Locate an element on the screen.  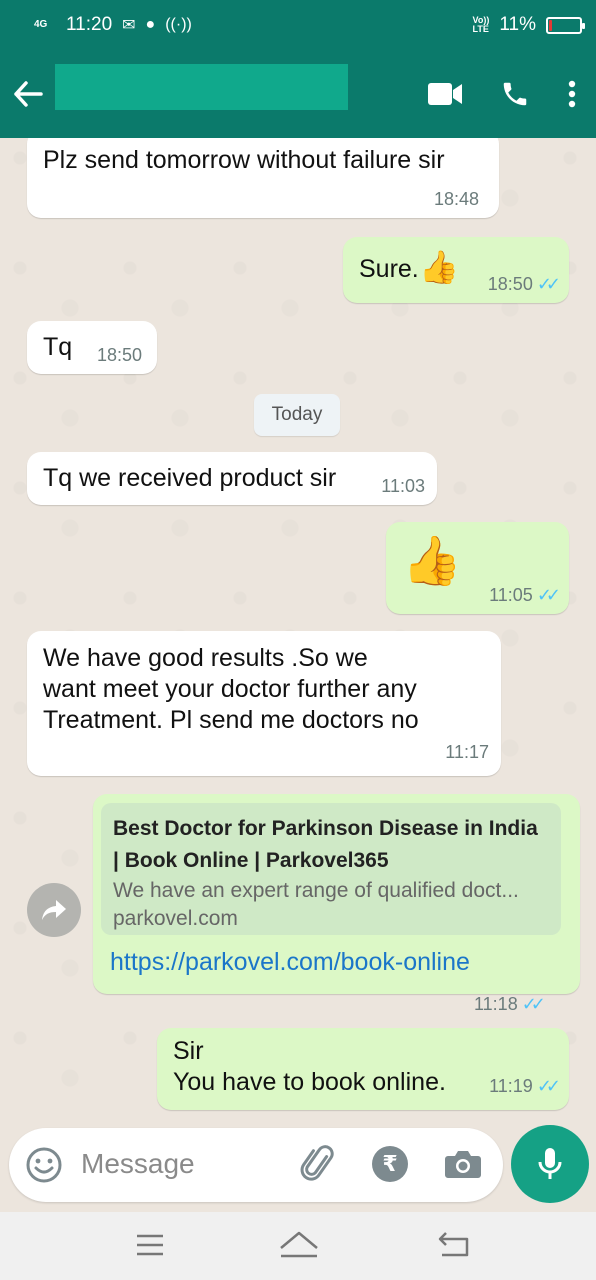
battery-fill is located at coordinates (550, 25).